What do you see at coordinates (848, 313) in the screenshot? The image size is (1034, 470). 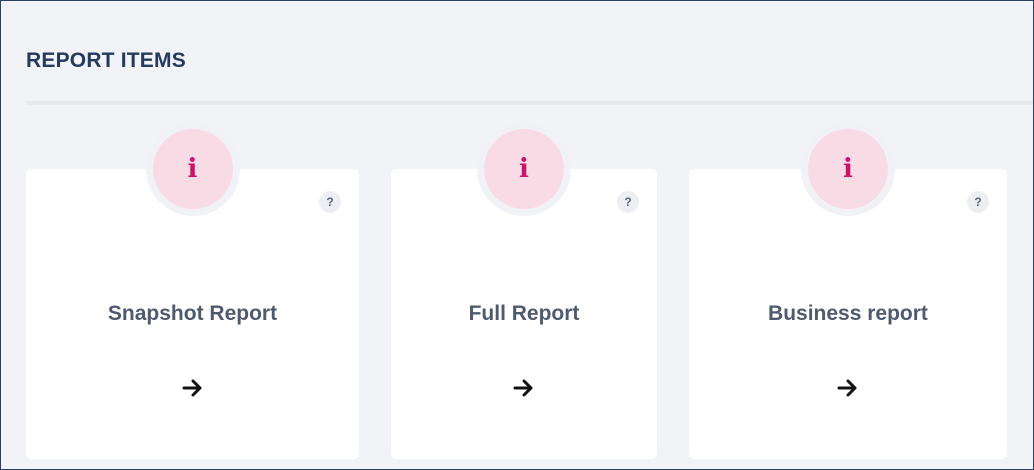 I see `card-title: Business report` at bounding box center [848, 313].